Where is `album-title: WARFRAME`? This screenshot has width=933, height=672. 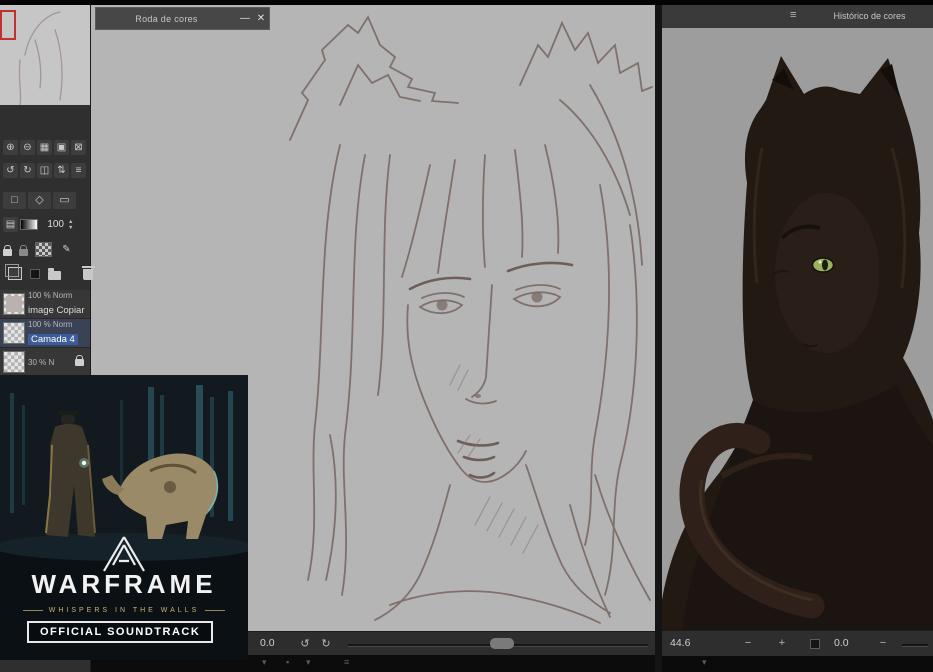
album-title: WARFRAME is located at coordinates (124, 584).